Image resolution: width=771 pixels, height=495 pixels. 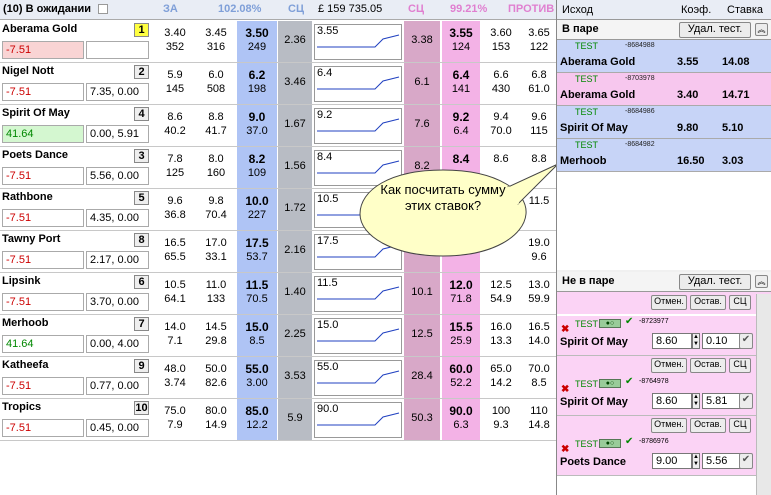 What do you see at coordinates (295, 377) in the screenshot?
I see `sp-back: 3.53` at bounding box center [295, 377].